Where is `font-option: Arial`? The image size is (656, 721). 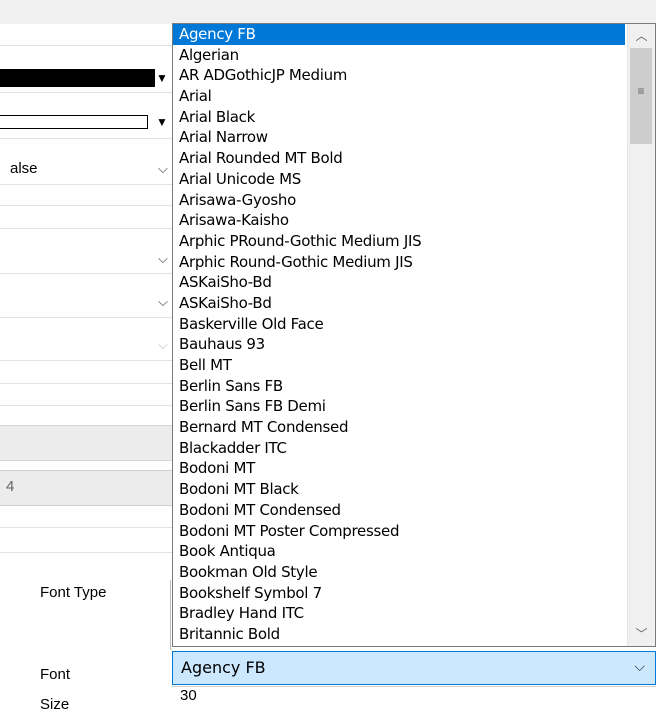 font-option: Arial is located at coordinates (399, 96).